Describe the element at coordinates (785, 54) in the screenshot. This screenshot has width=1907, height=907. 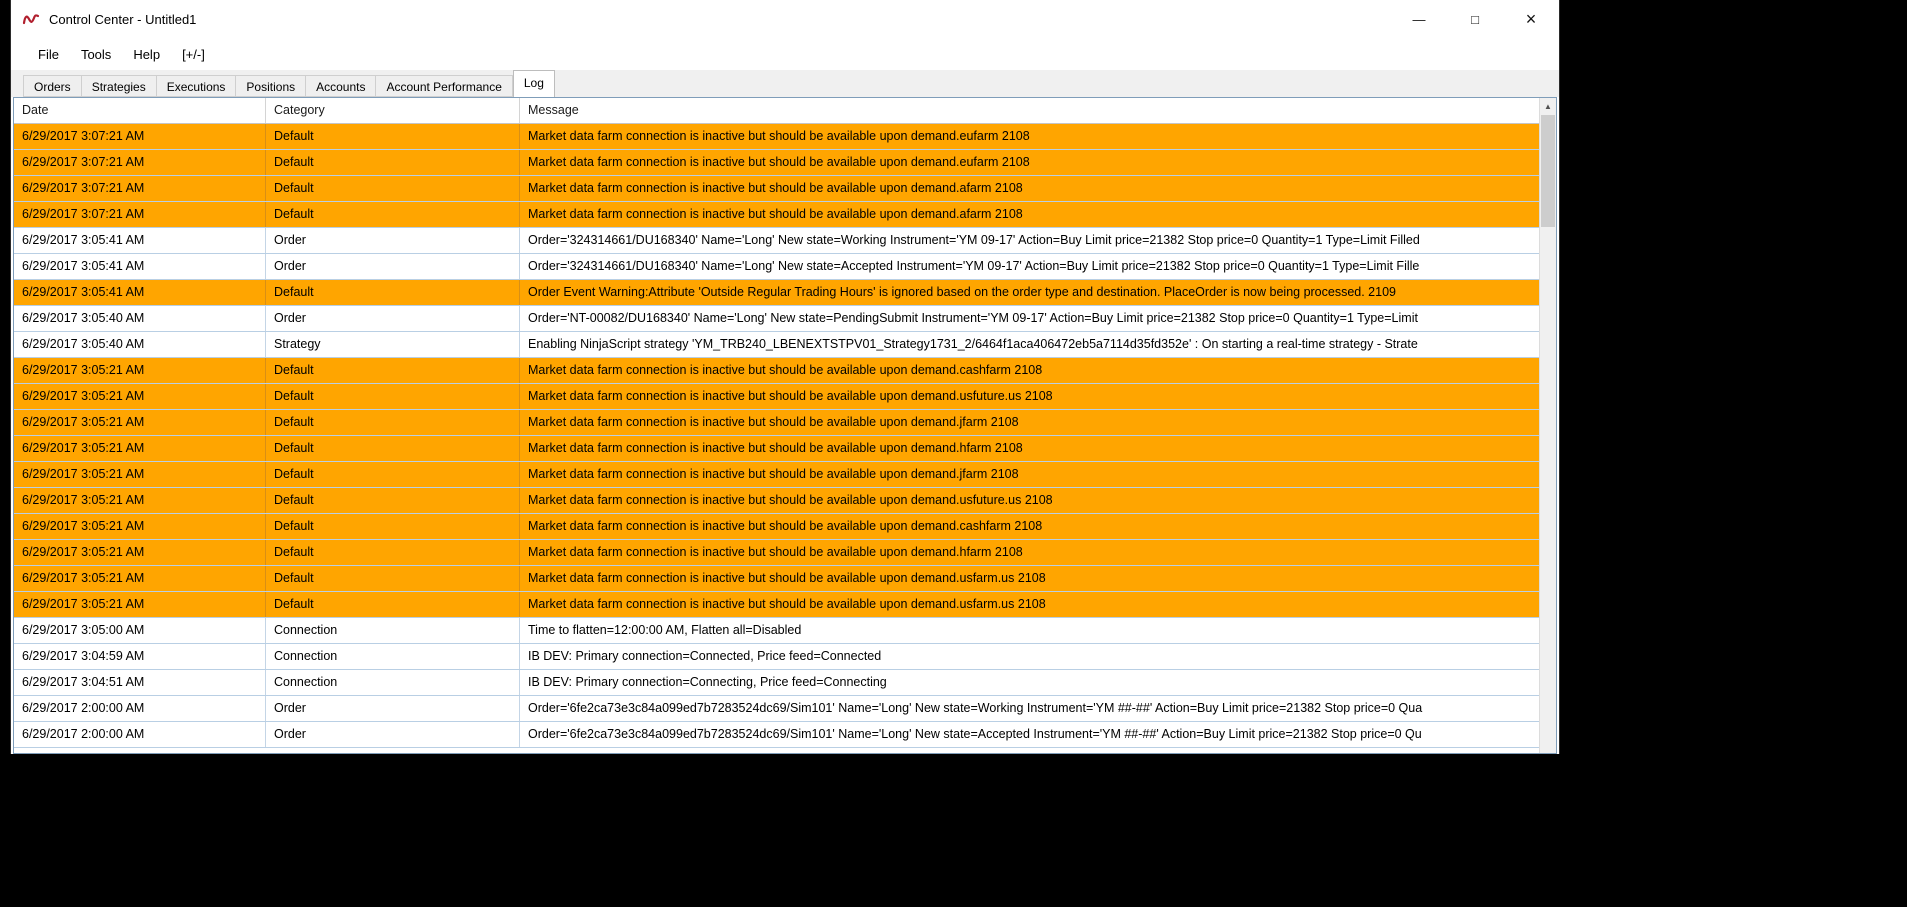
I see `menu-bar: File Tools Help [+/-]` at that location.